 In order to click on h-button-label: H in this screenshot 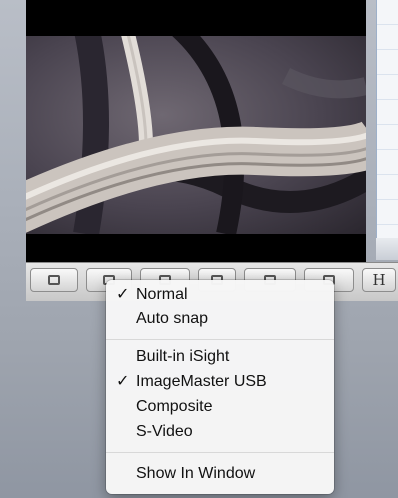, I will do `click(379, 280)`.